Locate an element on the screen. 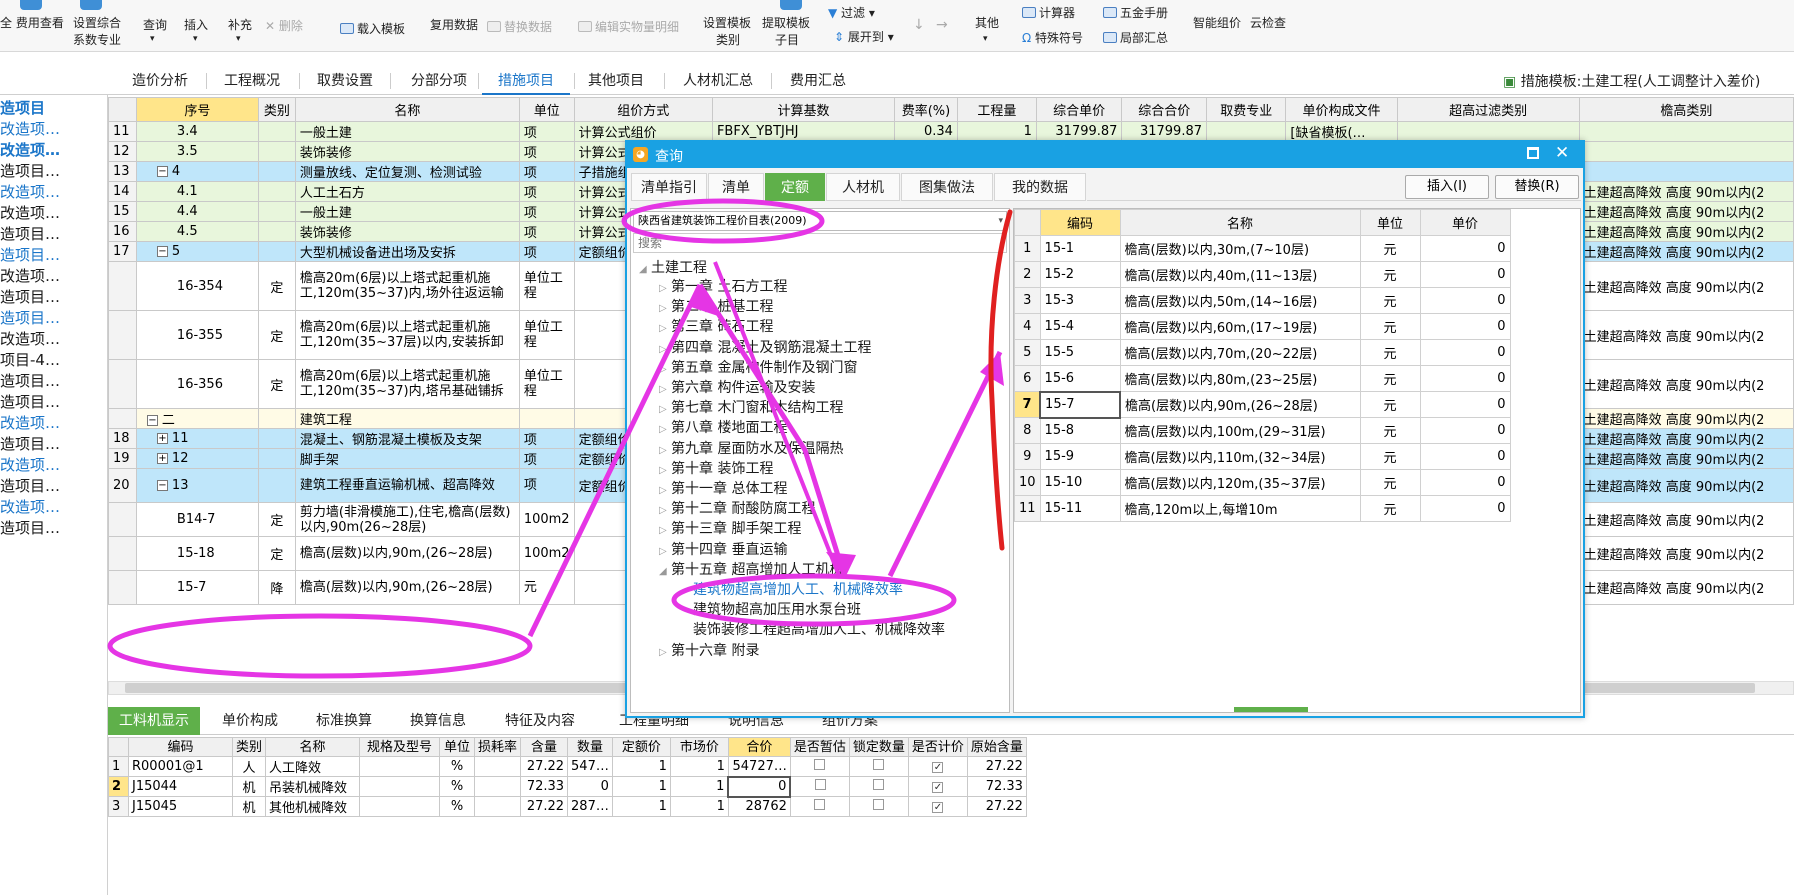 This screenshot has width=1794, height=895. name-cell: 装饰装修 is located at coordinates (407, 151).